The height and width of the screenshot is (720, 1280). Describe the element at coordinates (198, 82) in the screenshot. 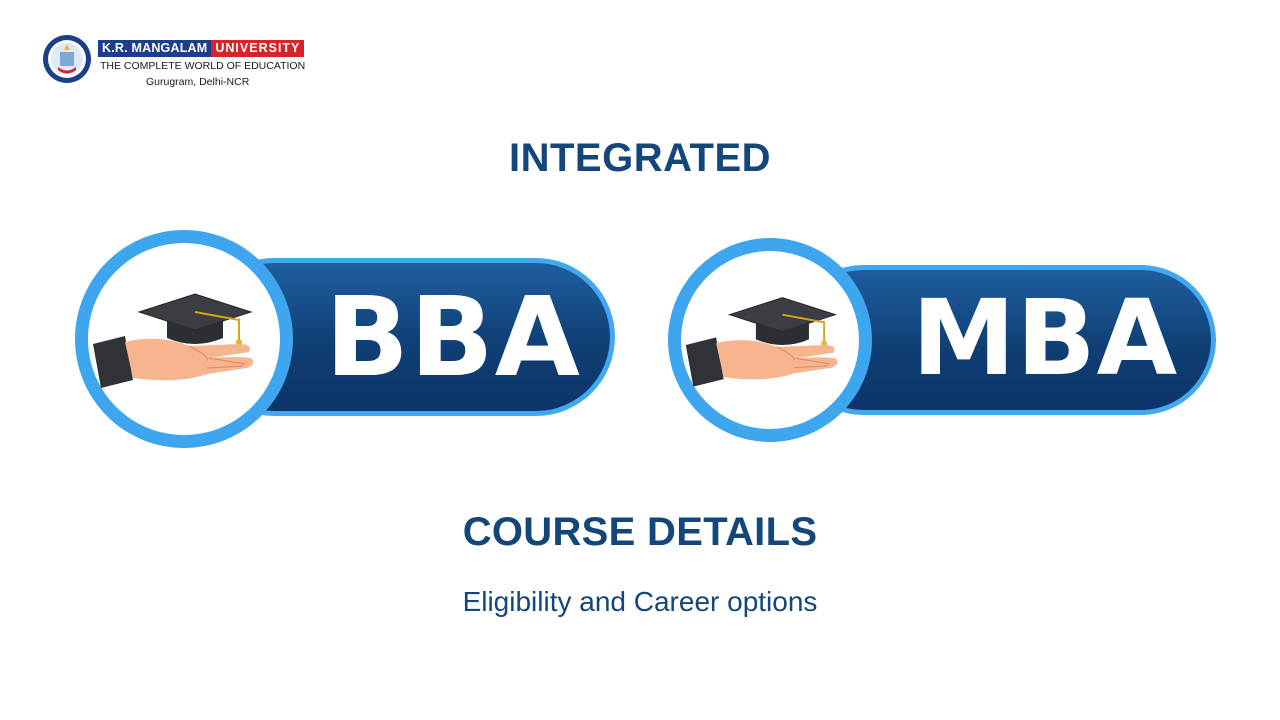

I see `logo-location: Gurugram, Delhi-NCR` at that location.